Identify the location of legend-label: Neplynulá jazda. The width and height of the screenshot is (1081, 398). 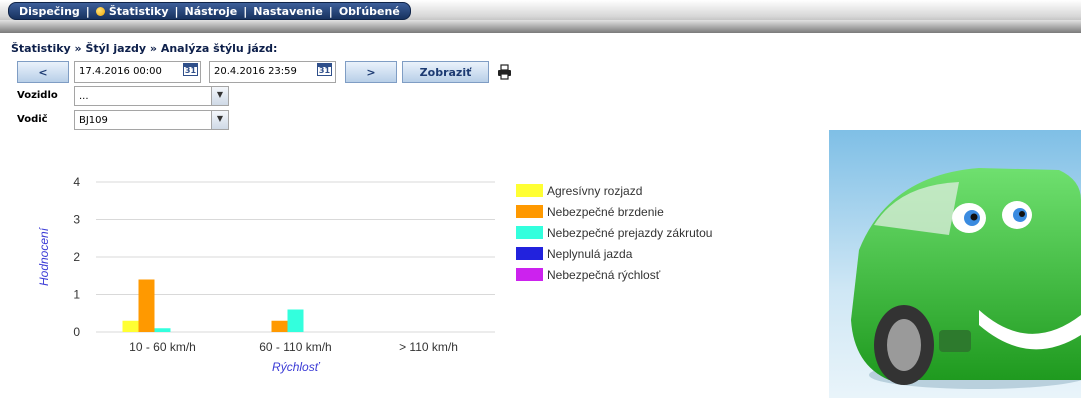
(590, 253).